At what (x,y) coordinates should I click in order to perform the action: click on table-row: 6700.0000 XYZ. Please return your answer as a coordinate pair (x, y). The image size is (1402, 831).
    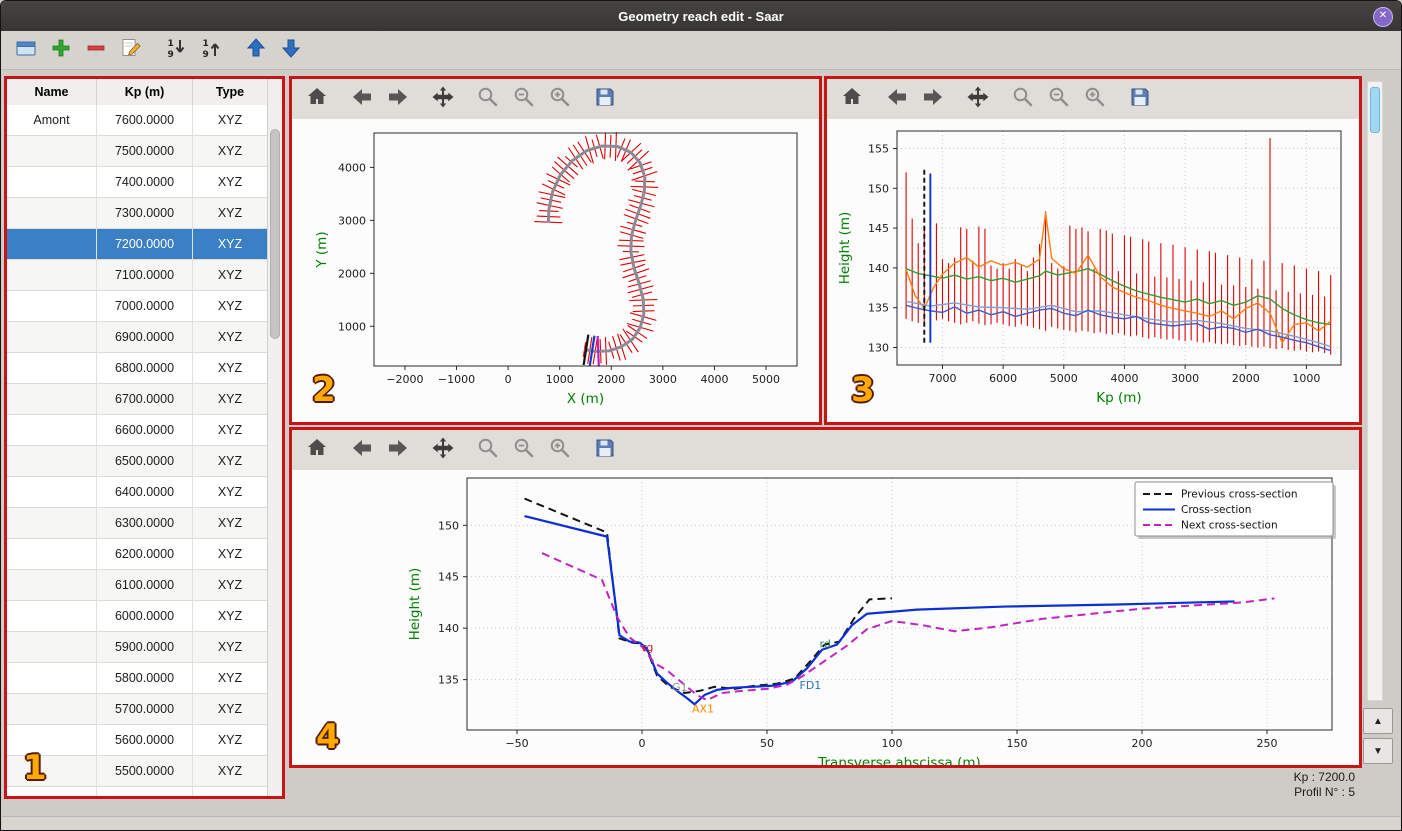
    Looking at the image, I should click on (137, 399).